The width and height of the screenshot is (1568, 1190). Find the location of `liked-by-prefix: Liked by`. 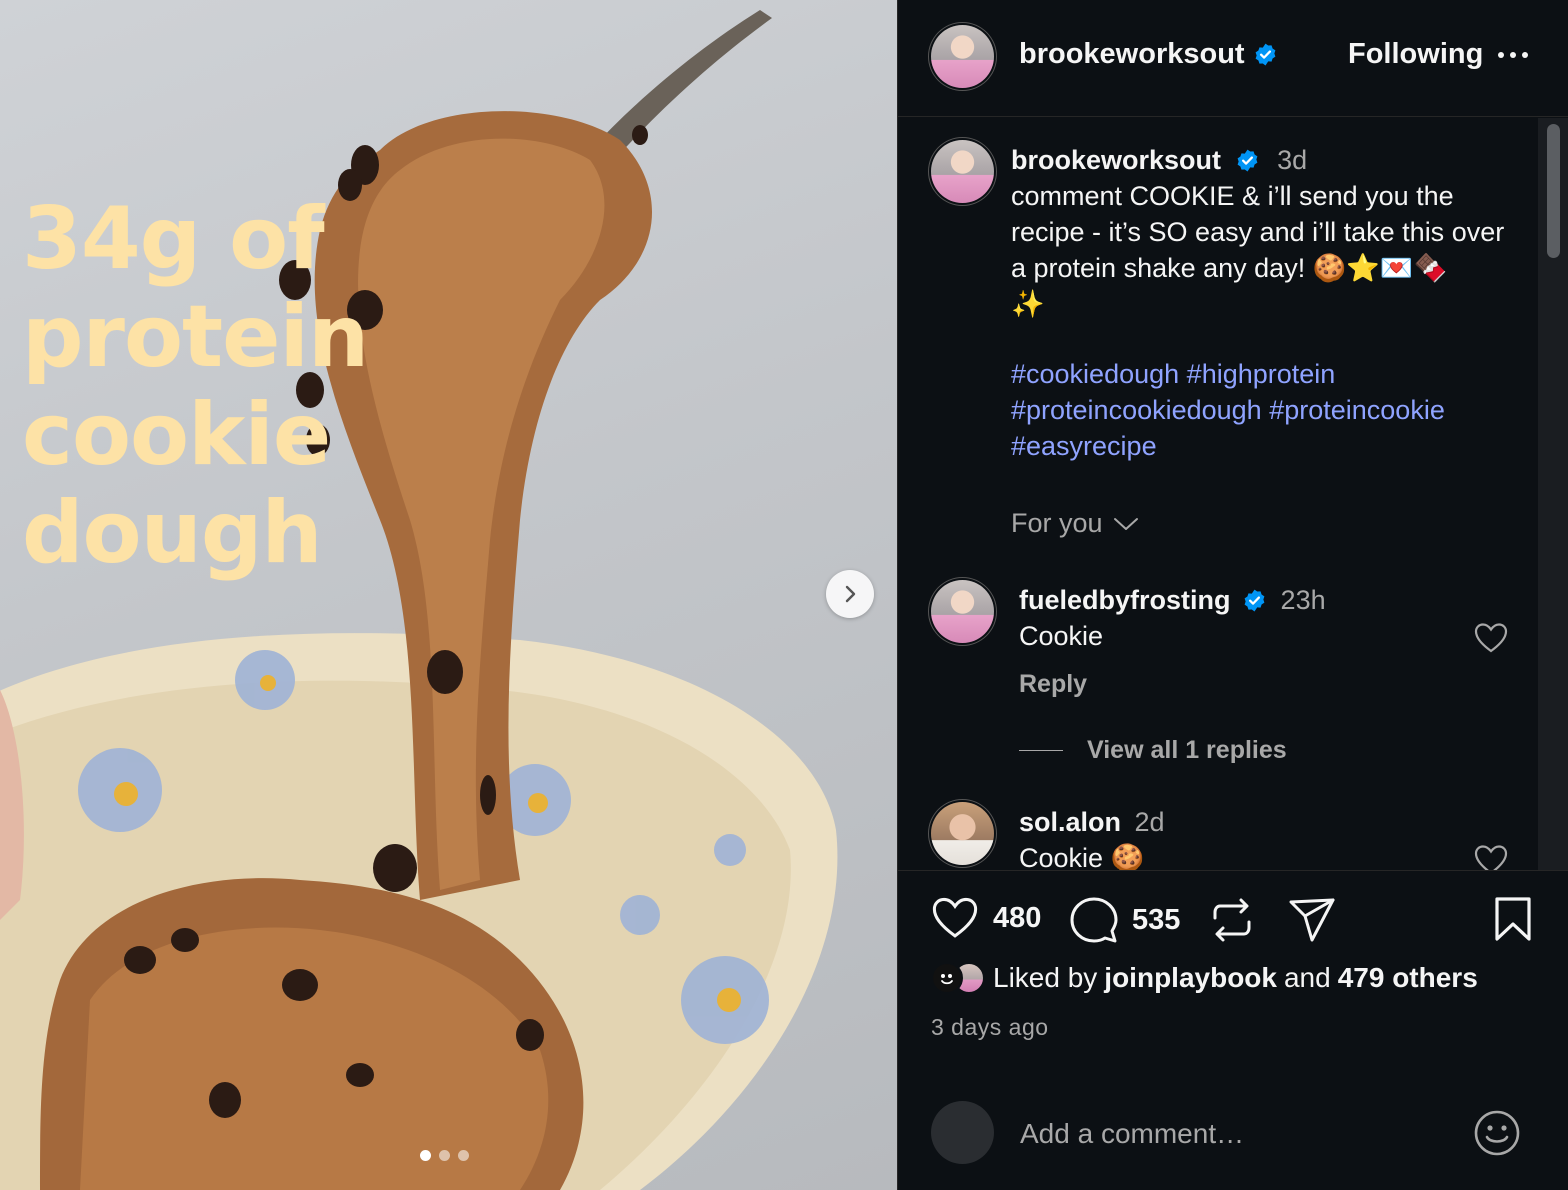

liked-by-prefix: Liked by is located at coordinates (1045, 977).